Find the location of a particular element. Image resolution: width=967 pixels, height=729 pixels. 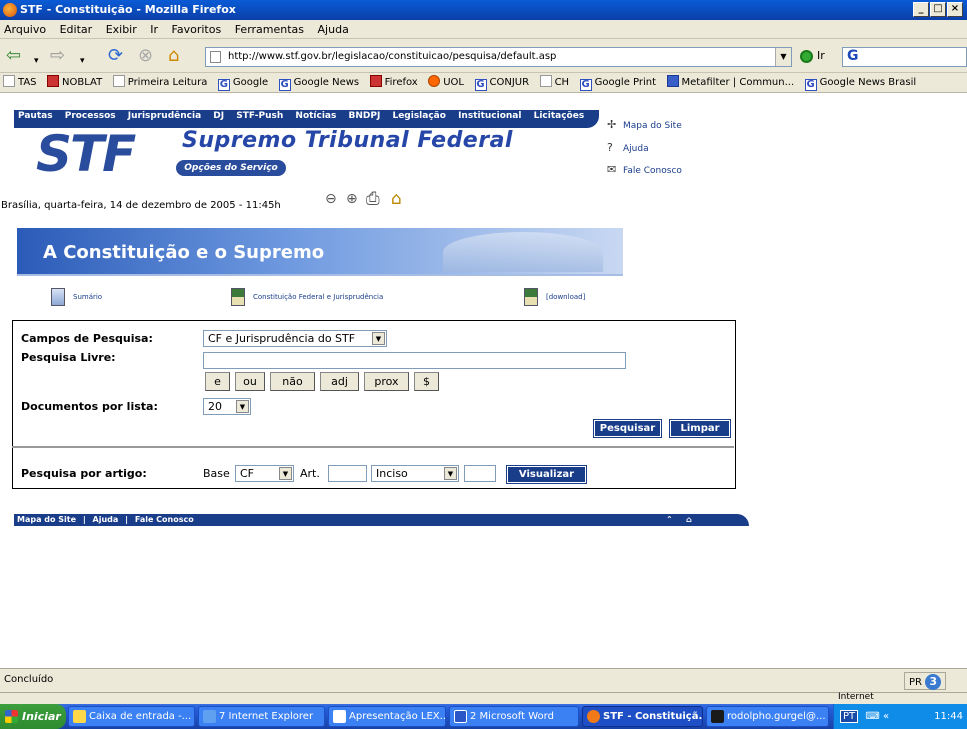

fale-conosco-link: ✉ Fale Conosco is located at coordinates (644, 170).